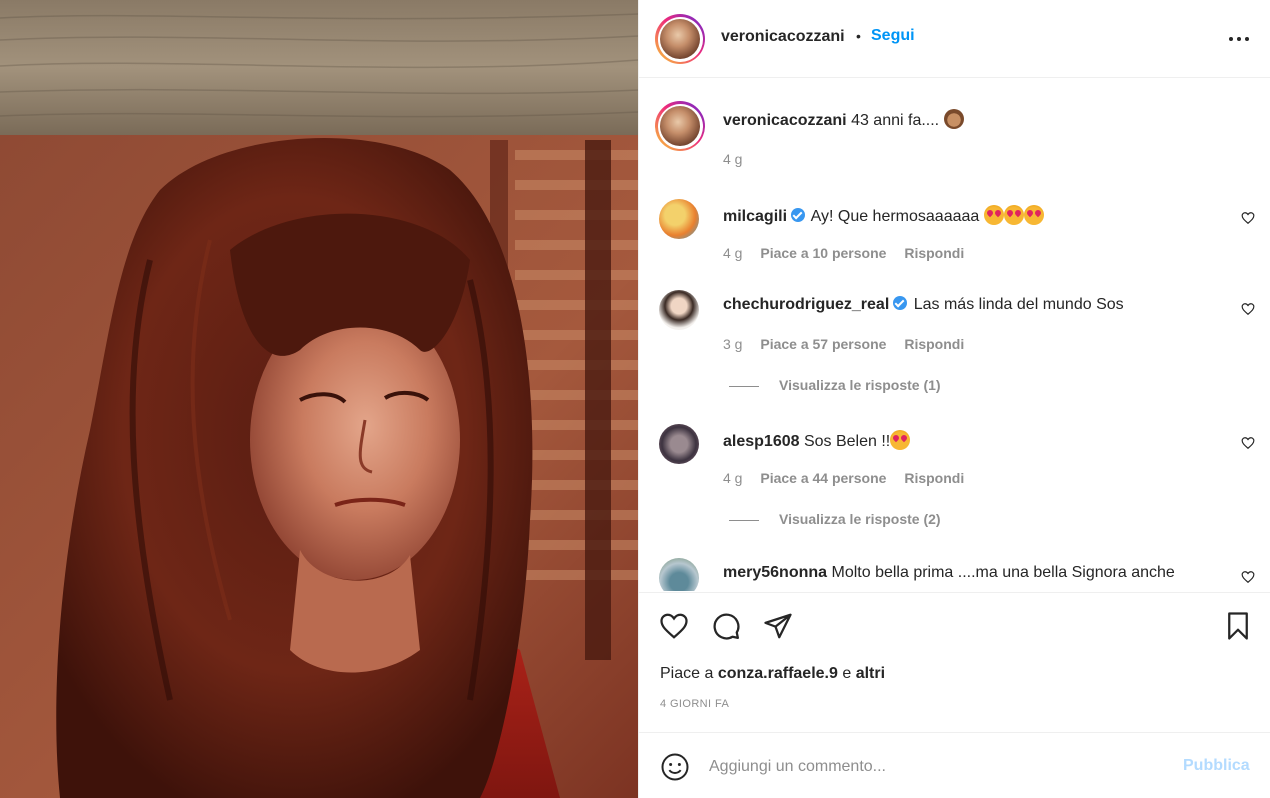 This screenshot has width=1270, height=798. Describe the element at coordinates (823, 478) in the screenshot. I see `comment-likes: Piace a 44 persone` at that location.